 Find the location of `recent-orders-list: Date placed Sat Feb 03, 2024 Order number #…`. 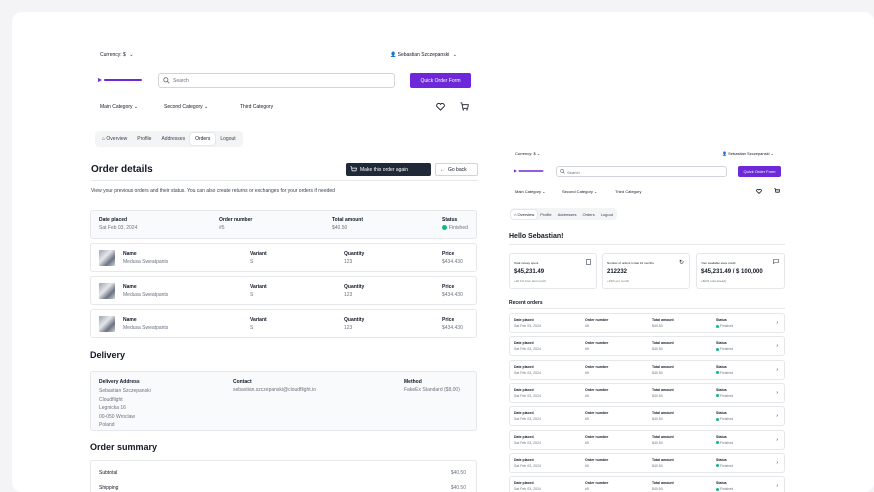

recent-orders-list: Date placed Sat Feb 03, 2024 Order number #… is located at coordinates (647, 402).